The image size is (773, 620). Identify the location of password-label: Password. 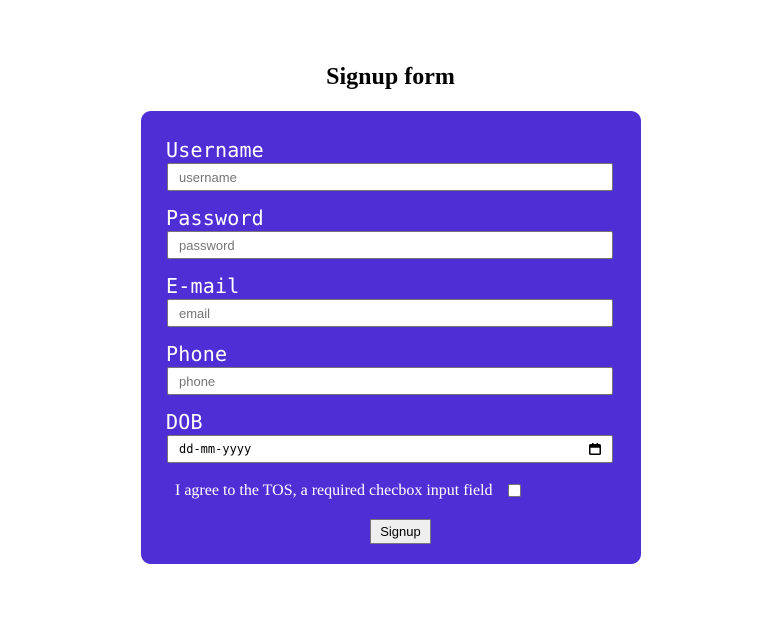
(215, 218).